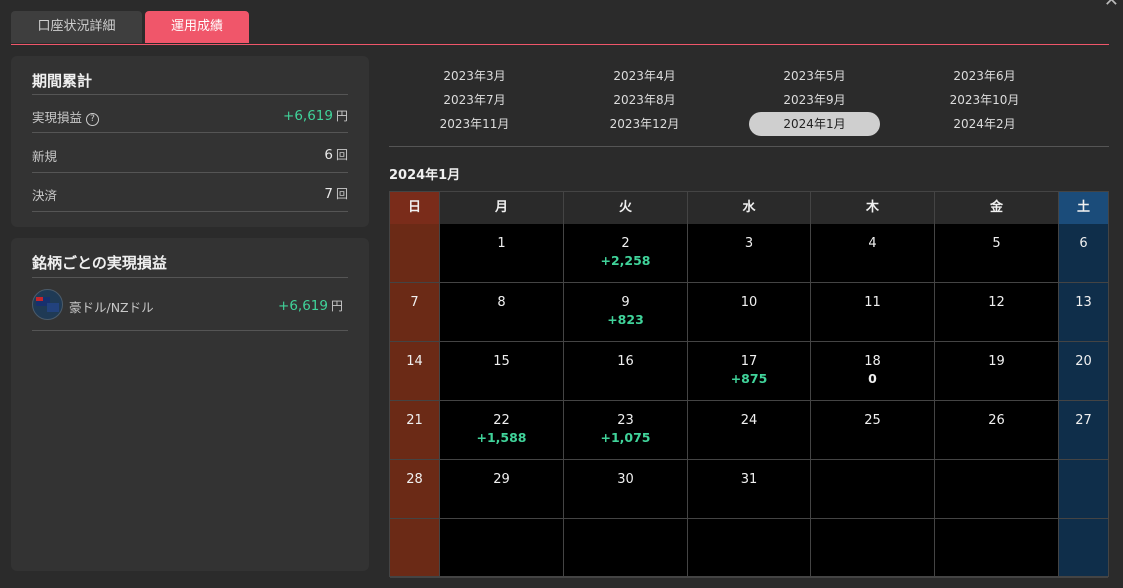  What do you see at coordinates (502, 253) in the screenshot?
I see `calendar-day-cell: 1` at bounding box center [502, 253].